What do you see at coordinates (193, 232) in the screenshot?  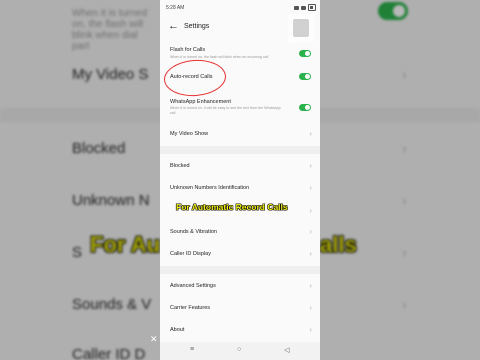 I see `setting-label: Sounds & Vibration` at bounding box center [193, 232].